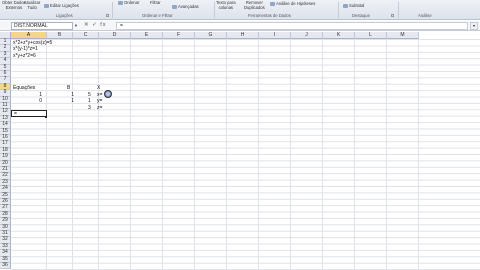 The width and height of the screenshot is (480, 270). Describe the element at coordinates (68, 101) in the screenshot. I see `cell-b7: 1` at that location.